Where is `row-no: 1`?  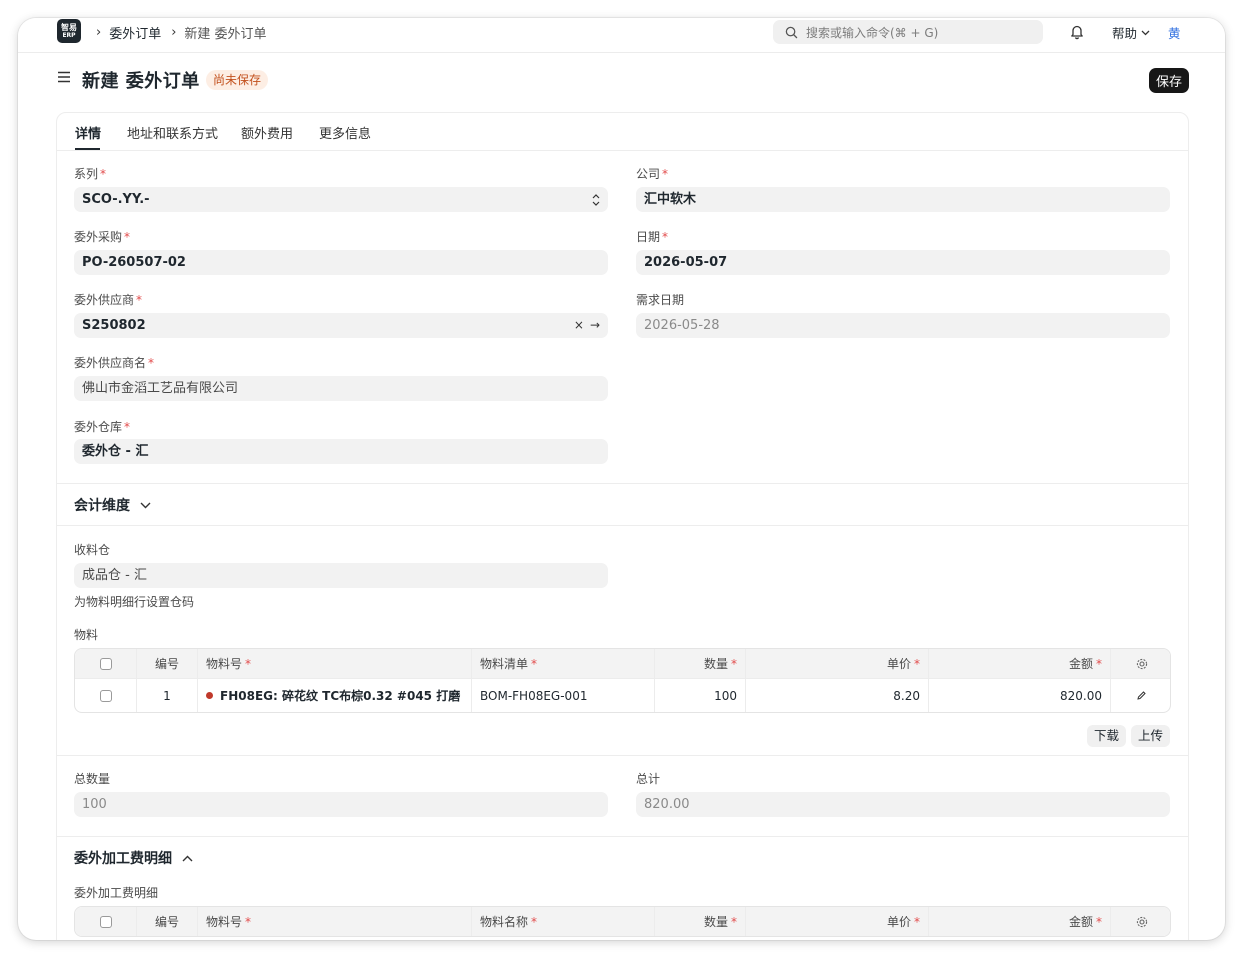
row-no: 1 is located at coordinates (166, 695).